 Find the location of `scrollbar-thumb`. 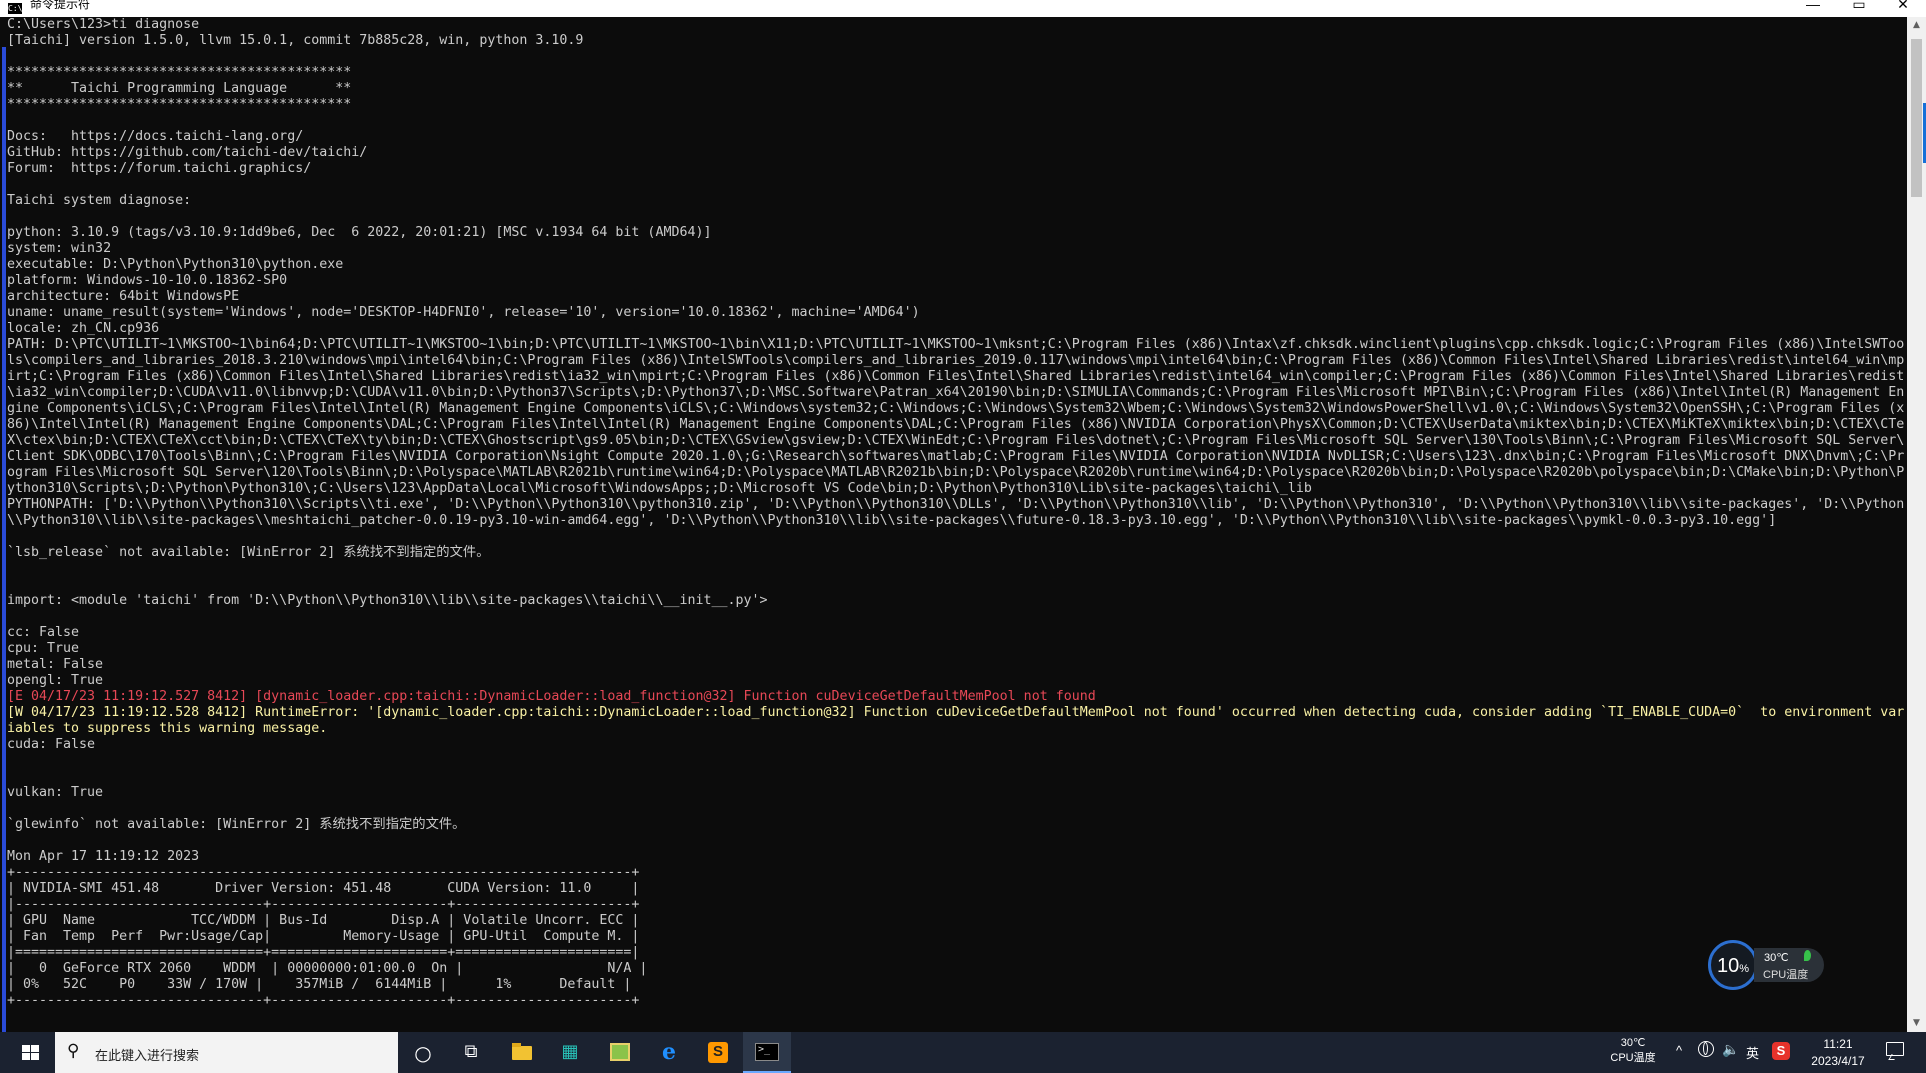

scrollbar-thumb is located at coordinates (1916, 118).